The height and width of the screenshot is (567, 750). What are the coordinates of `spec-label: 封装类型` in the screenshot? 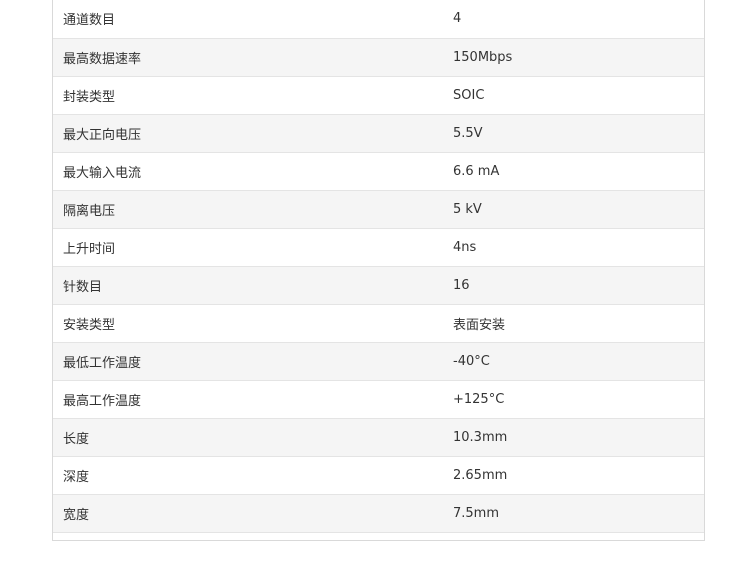 It's located at (89, 97).